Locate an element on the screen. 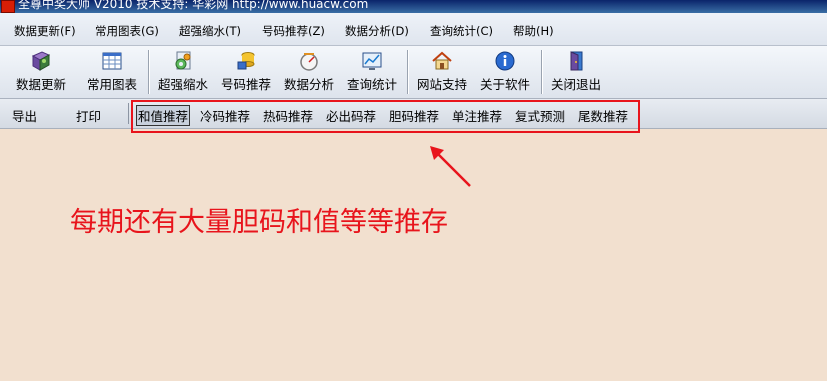  menu-super-shrink: 超强缩水(T) is located at coordinates (210, 31).